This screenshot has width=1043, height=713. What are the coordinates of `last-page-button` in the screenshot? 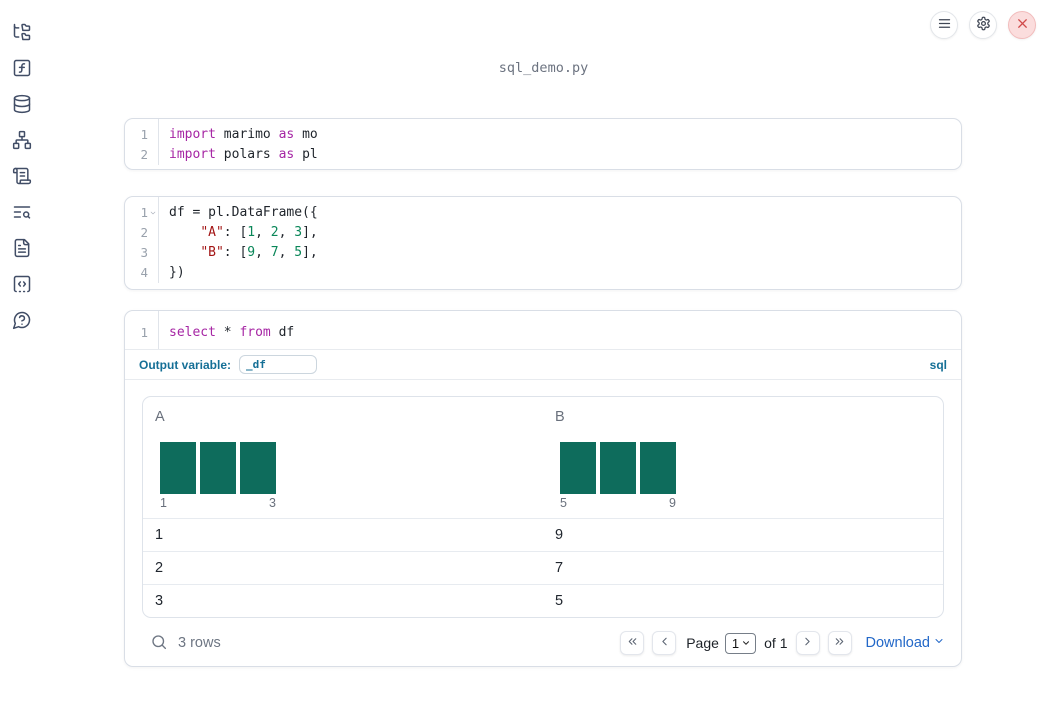 It's located at (839, 643).